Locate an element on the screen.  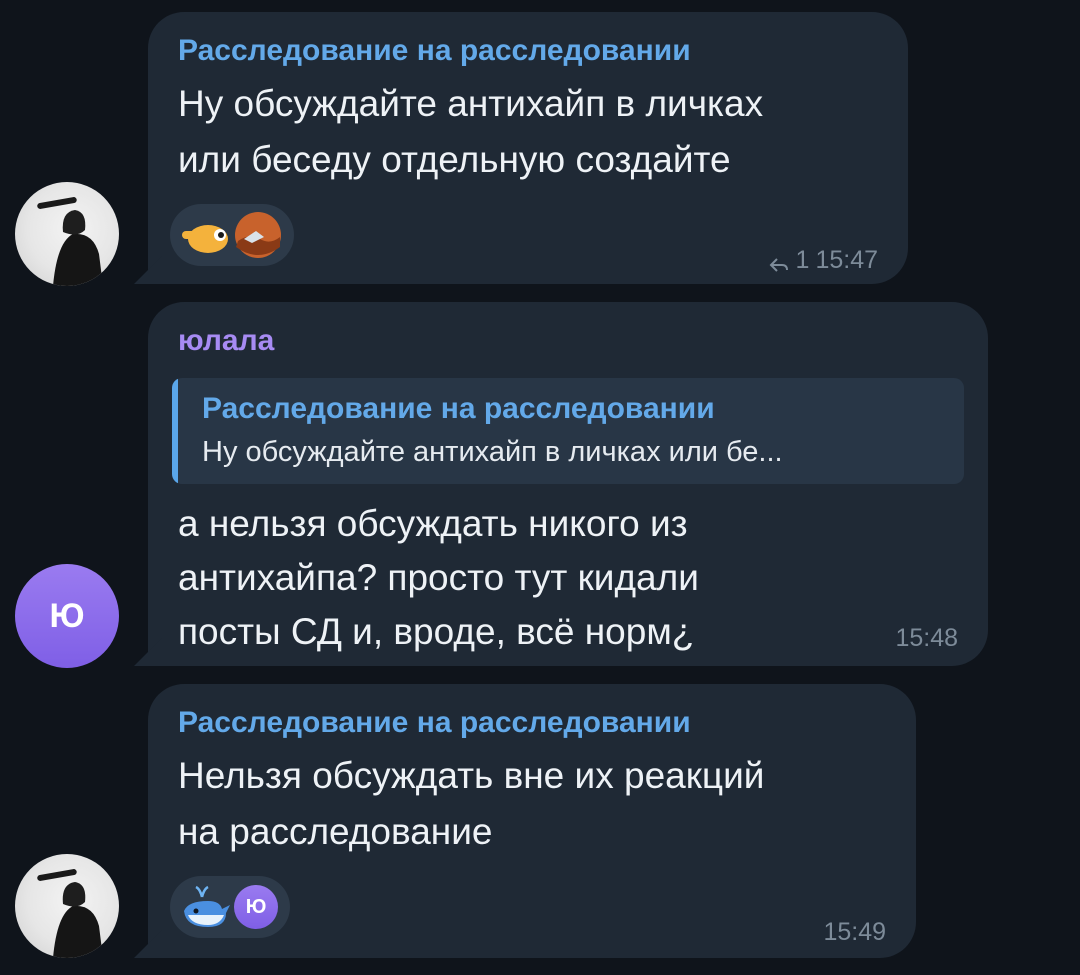
message-time: 15:47 is located at coordinates (846, 260).